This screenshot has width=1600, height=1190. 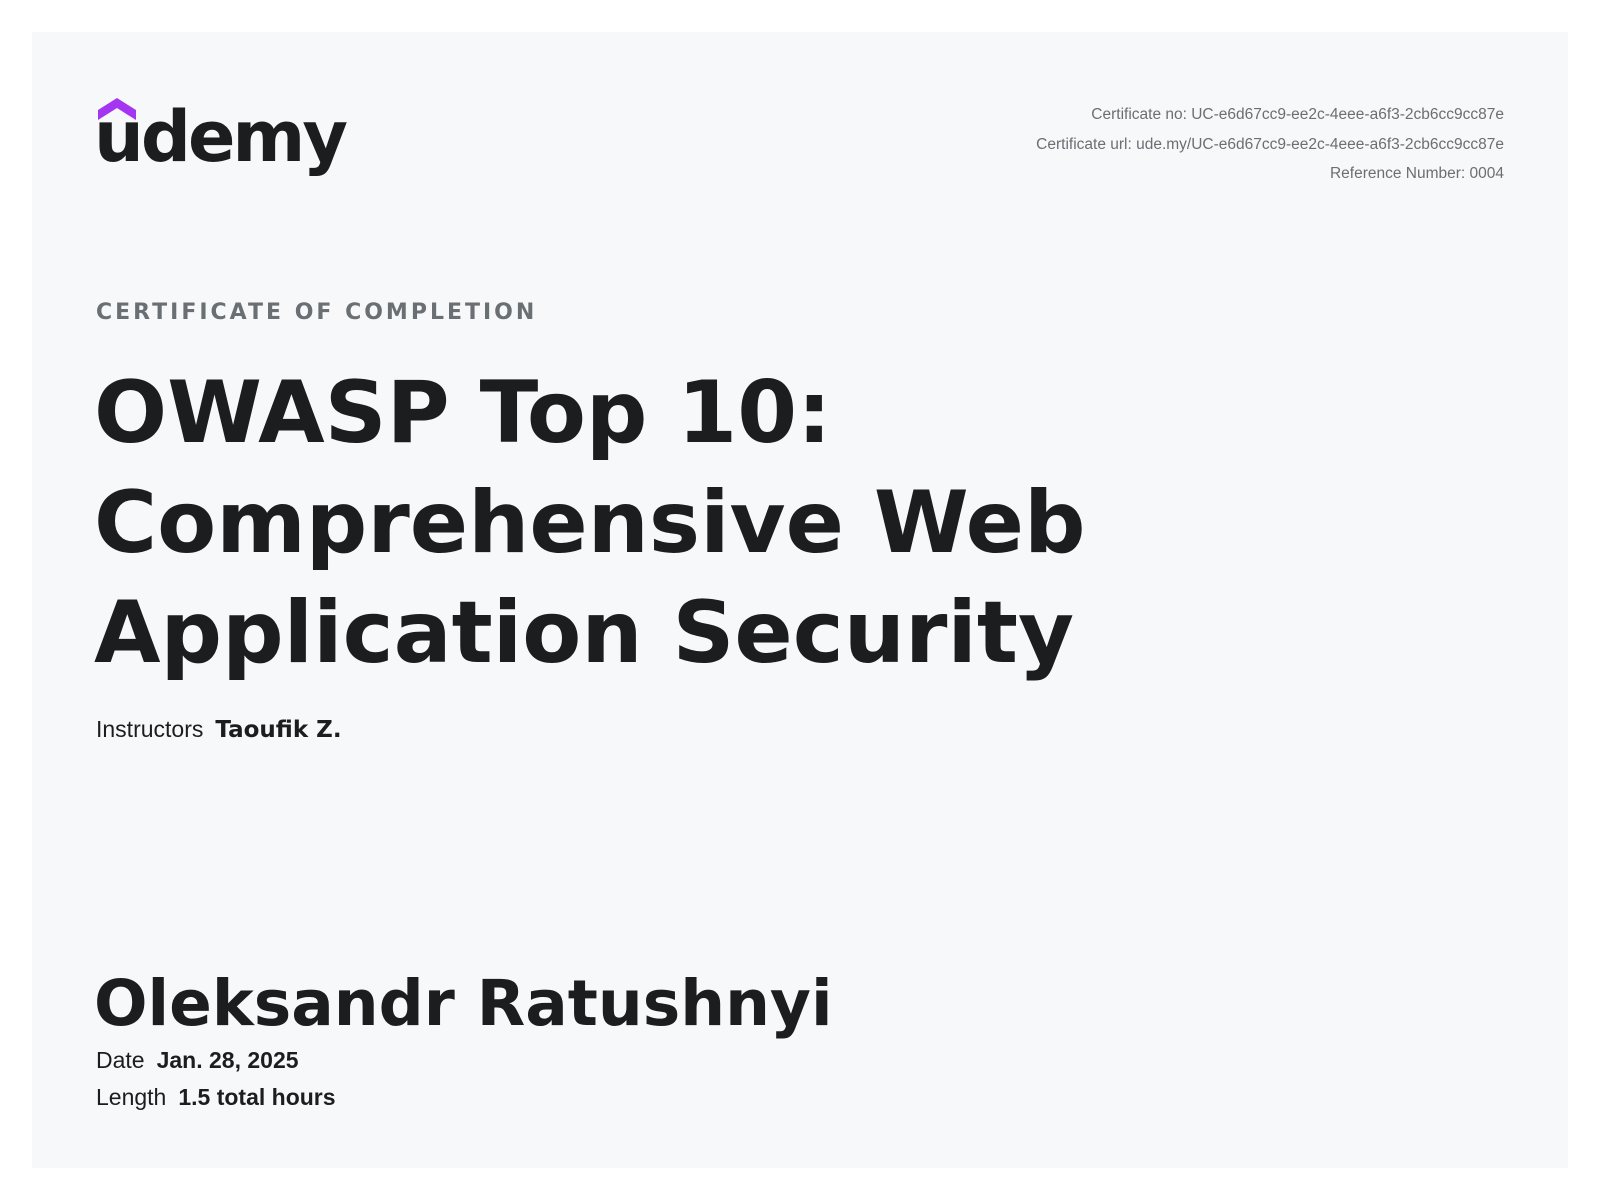 What do you see at coordinates (278, 730) in the screenshot?
I see `instructors-value: Taoufik Z.` at bounding box center [278, 730].